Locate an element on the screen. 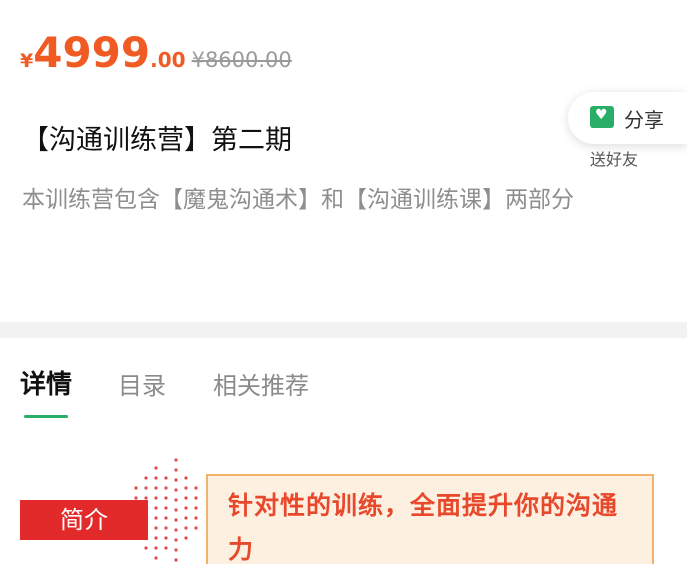 The width and height of the screenshot is (687, 564). intro-text-box: 针对性的训练，全面提升你的沟通力 is located at coordinates (430, 519).